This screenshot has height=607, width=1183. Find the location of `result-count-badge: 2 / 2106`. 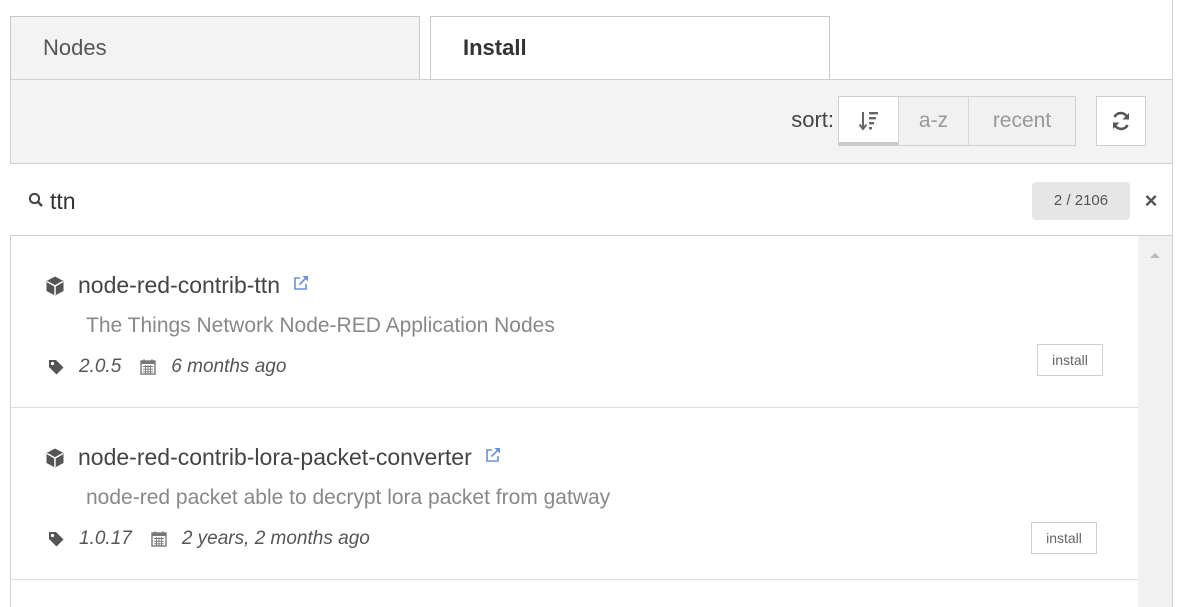

result-count-badge: 2 / 2106 is located at coordinates (1081, 201).